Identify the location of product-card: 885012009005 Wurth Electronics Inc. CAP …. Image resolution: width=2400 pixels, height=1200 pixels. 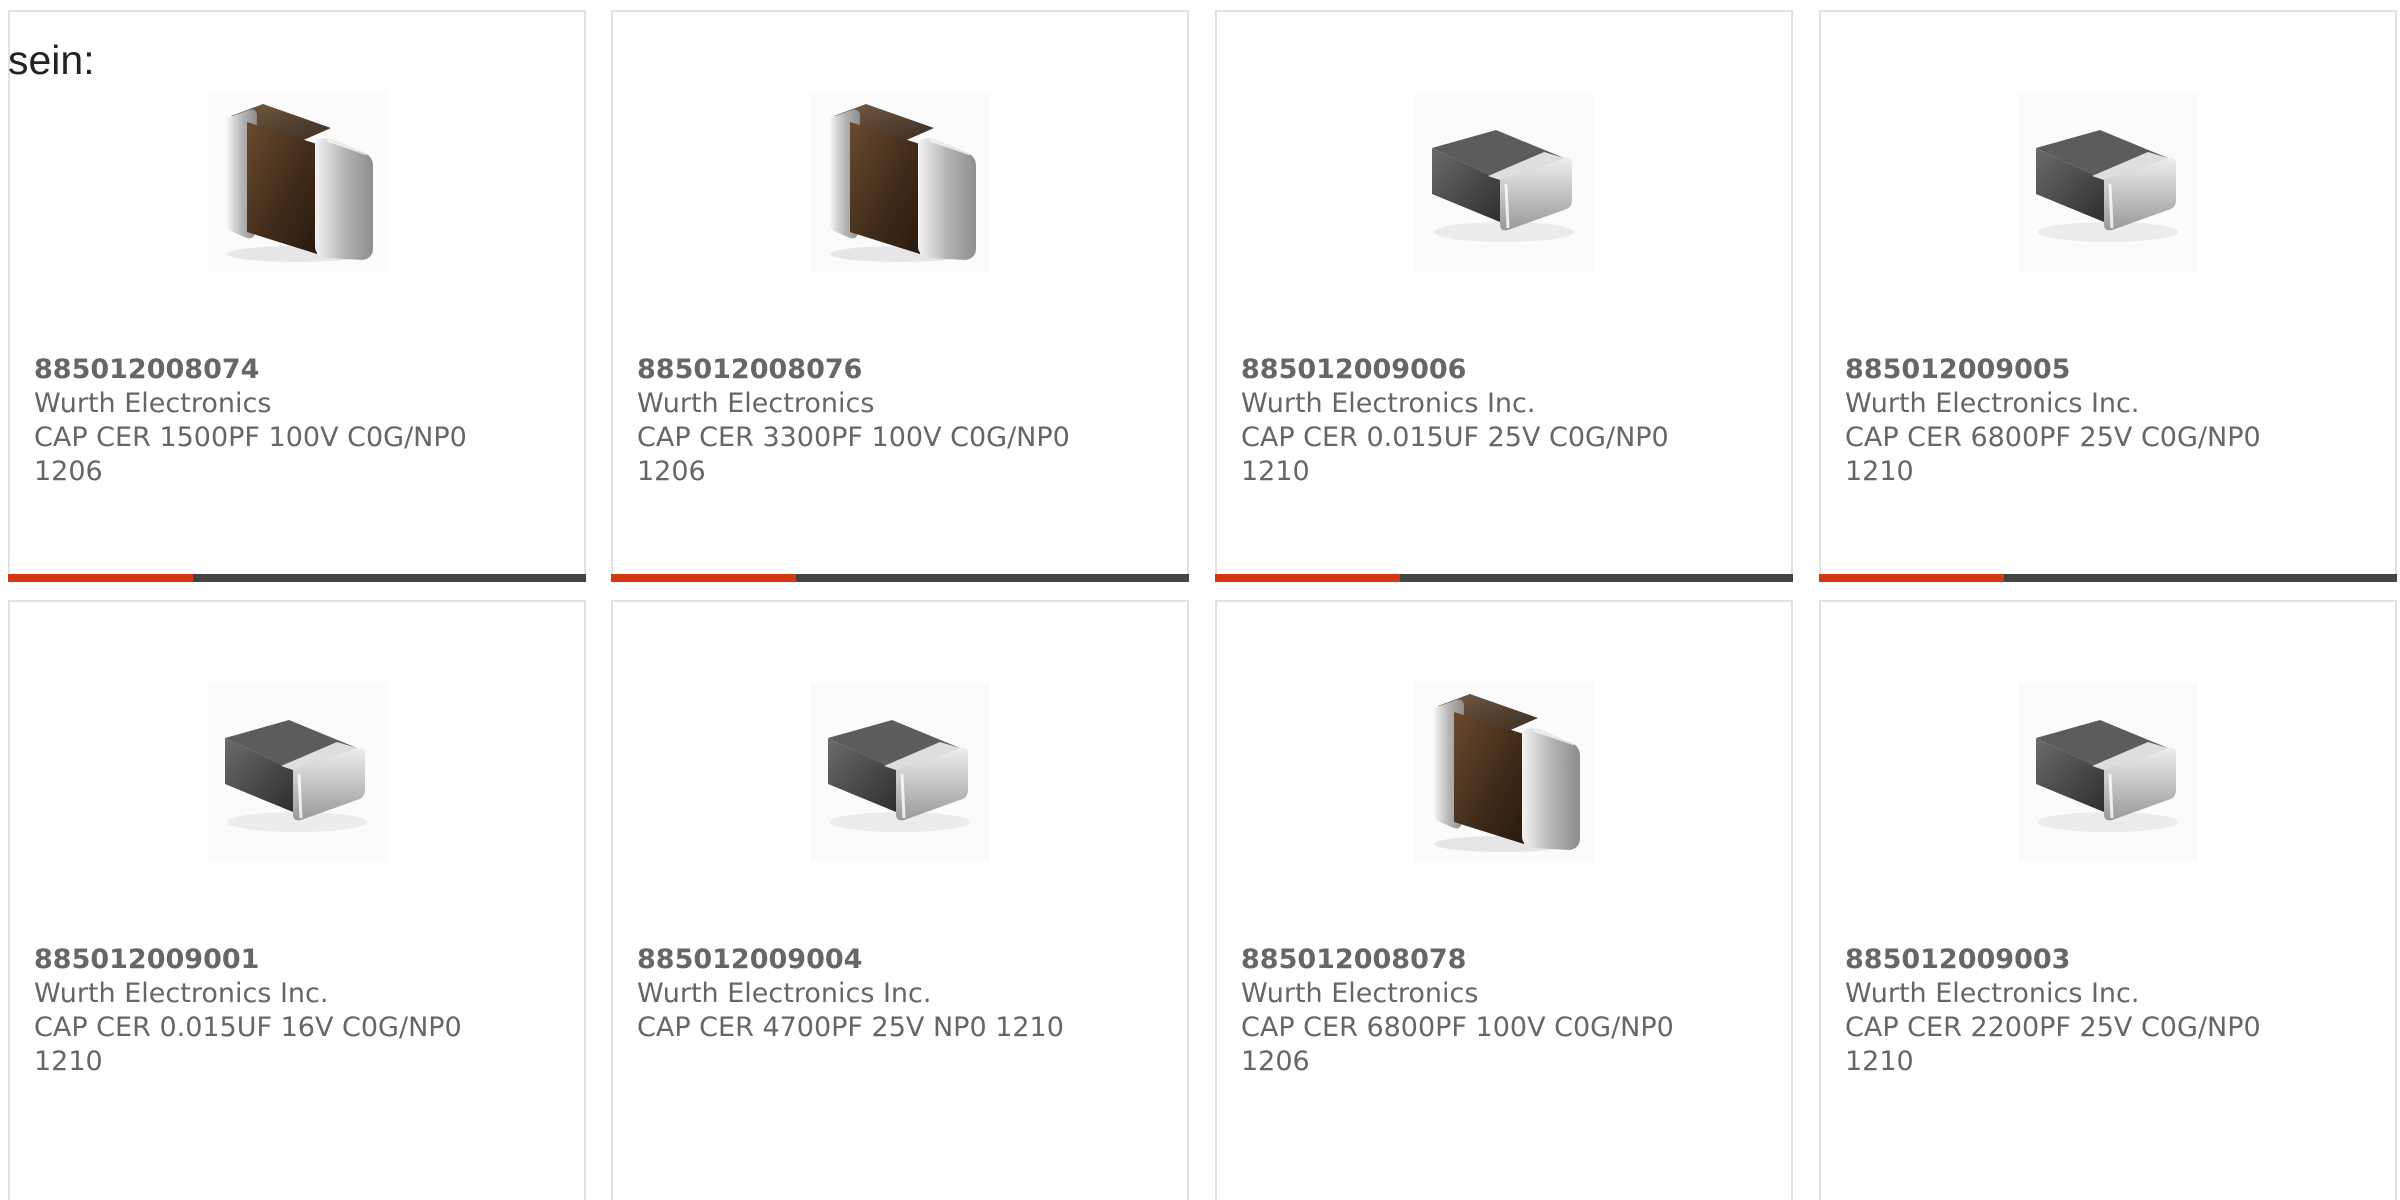
(2108, 296).